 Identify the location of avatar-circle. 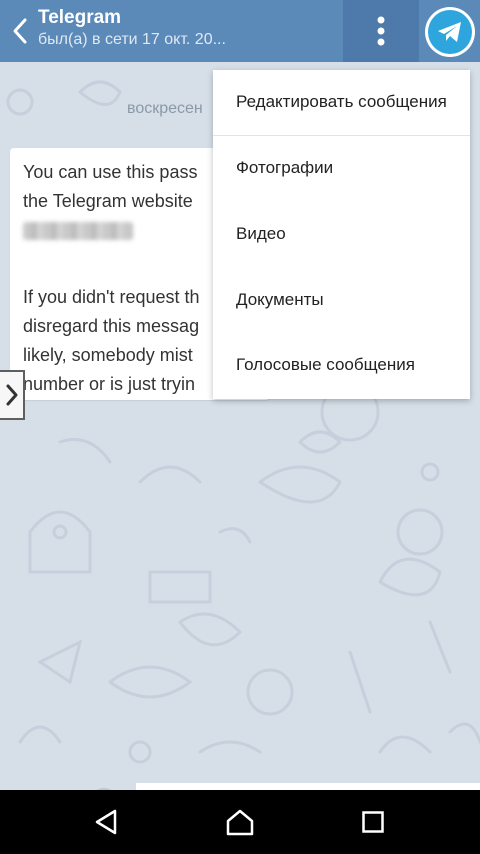
(450, 32).